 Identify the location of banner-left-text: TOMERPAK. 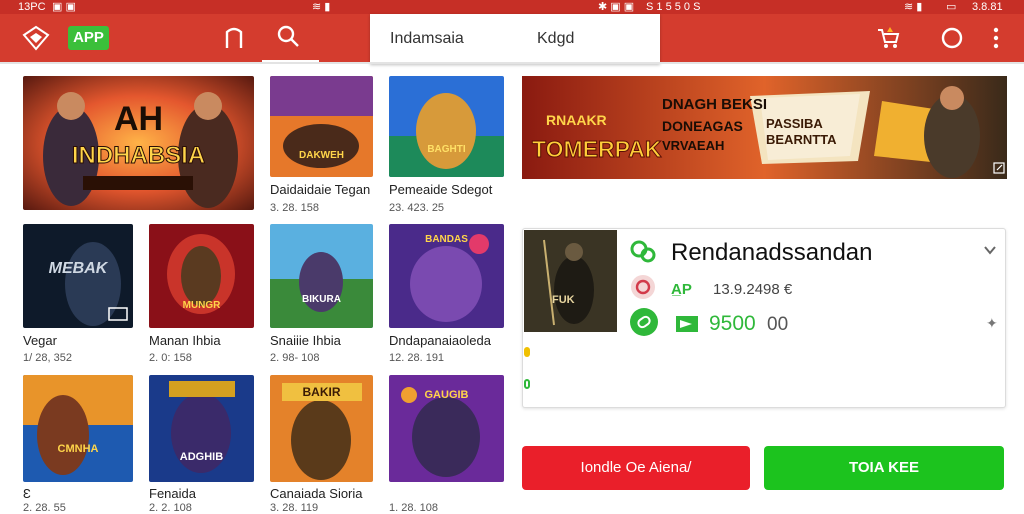
(597, 149).